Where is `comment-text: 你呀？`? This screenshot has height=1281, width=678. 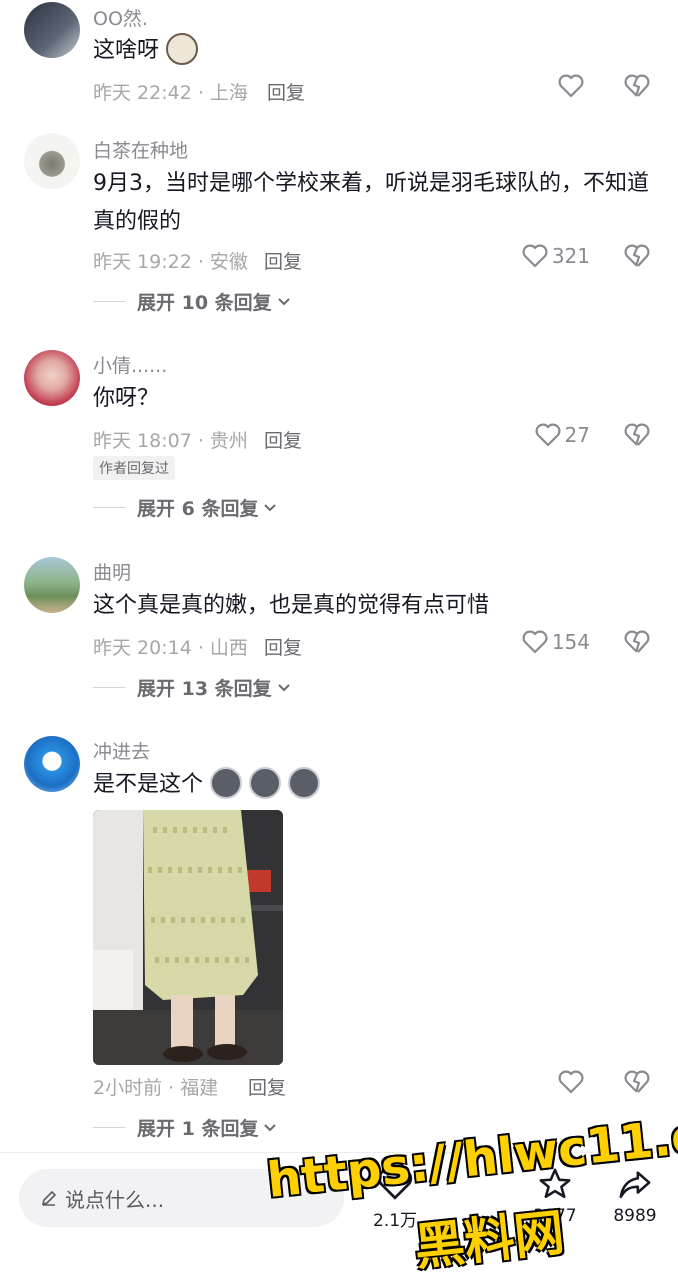 comment-text: 你呀？ is located at coordinates (126, 398).